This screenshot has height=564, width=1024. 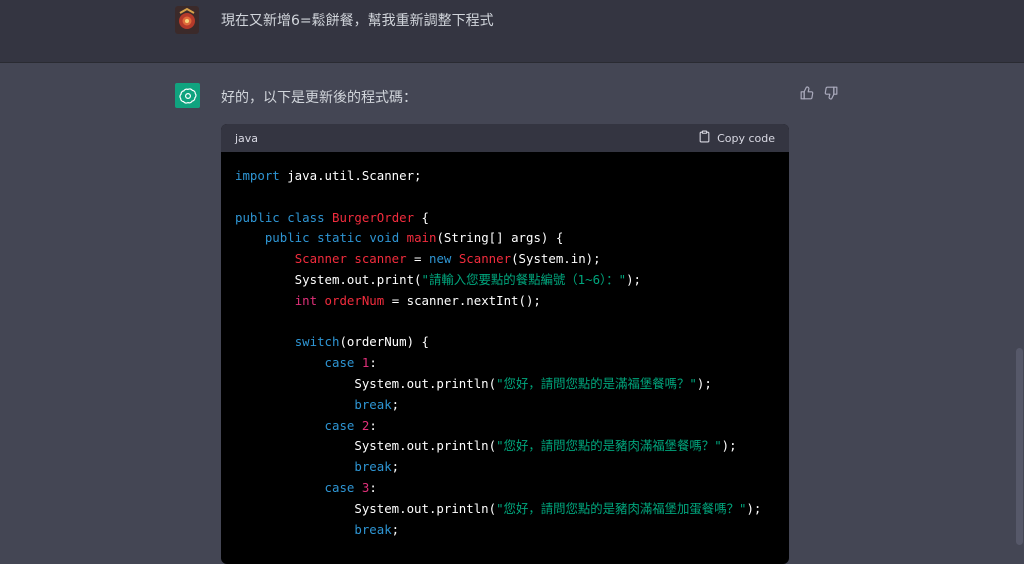 What do you see at coordinates (339, 238) in the screenshot?
I see `code-token: static` at bounding box center [339, 238].